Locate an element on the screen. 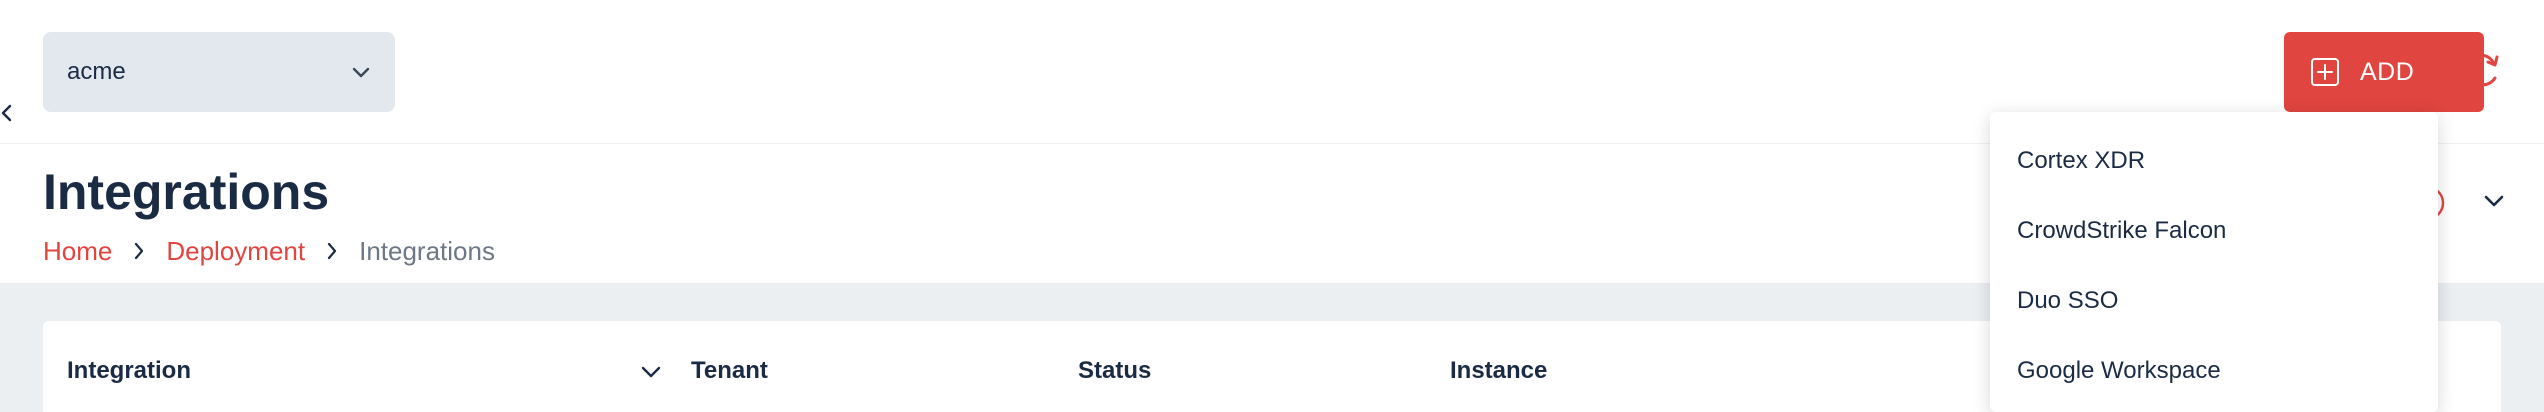 This screenshot has height=412, width=2544. page-title: Integrations is located at coordinates (186, 192).